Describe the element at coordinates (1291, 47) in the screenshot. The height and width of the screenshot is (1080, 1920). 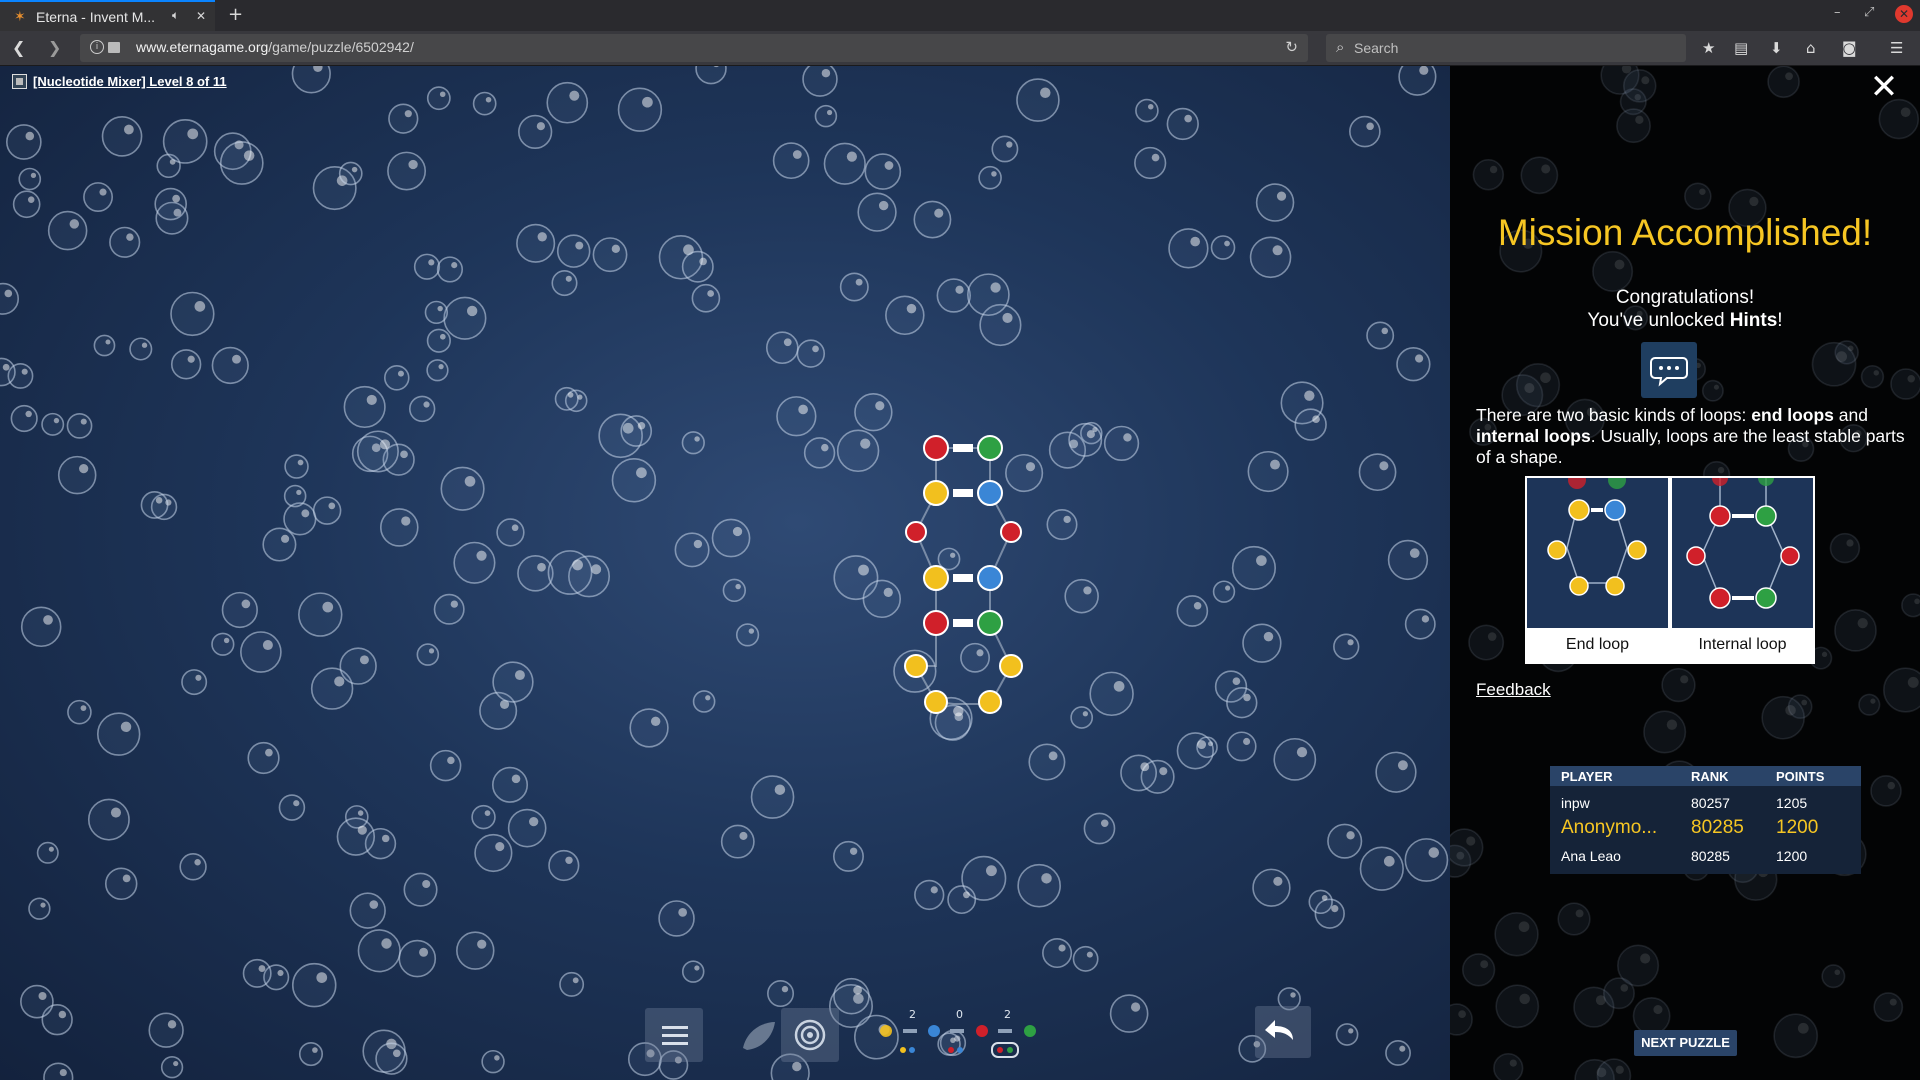
I see `reload-icon: ↻` at that location.